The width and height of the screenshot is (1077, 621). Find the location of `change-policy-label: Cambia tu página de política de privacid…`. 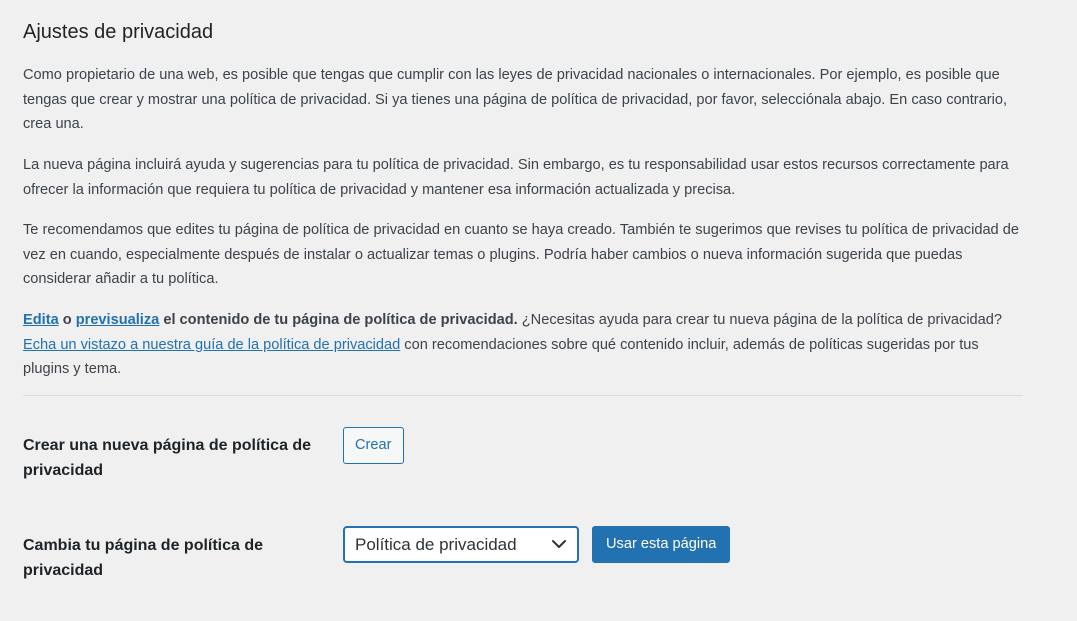

change-policy-label: Cambia tu página de política de privacid… is located at coordinates (143, 558).